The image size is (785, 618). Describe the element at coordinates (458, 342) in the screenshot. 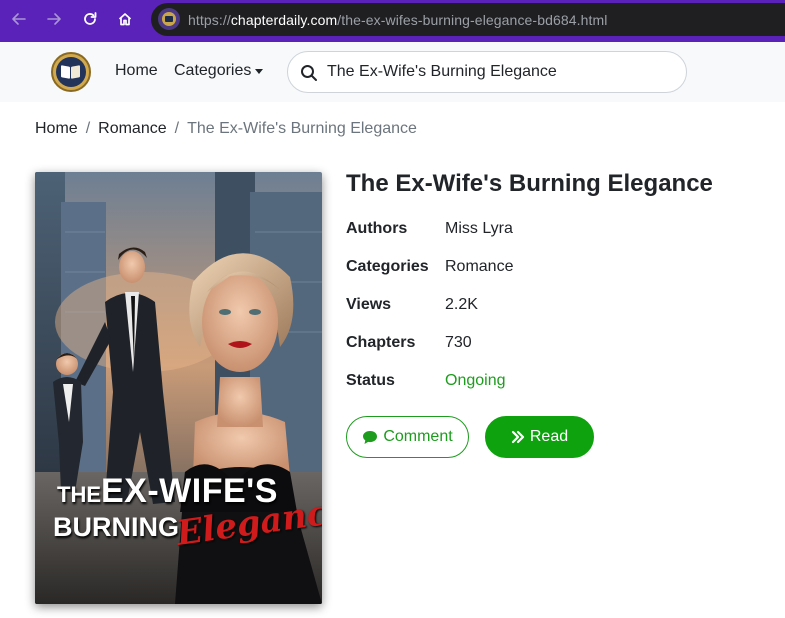

I see `chapters-value: 730` at that location.